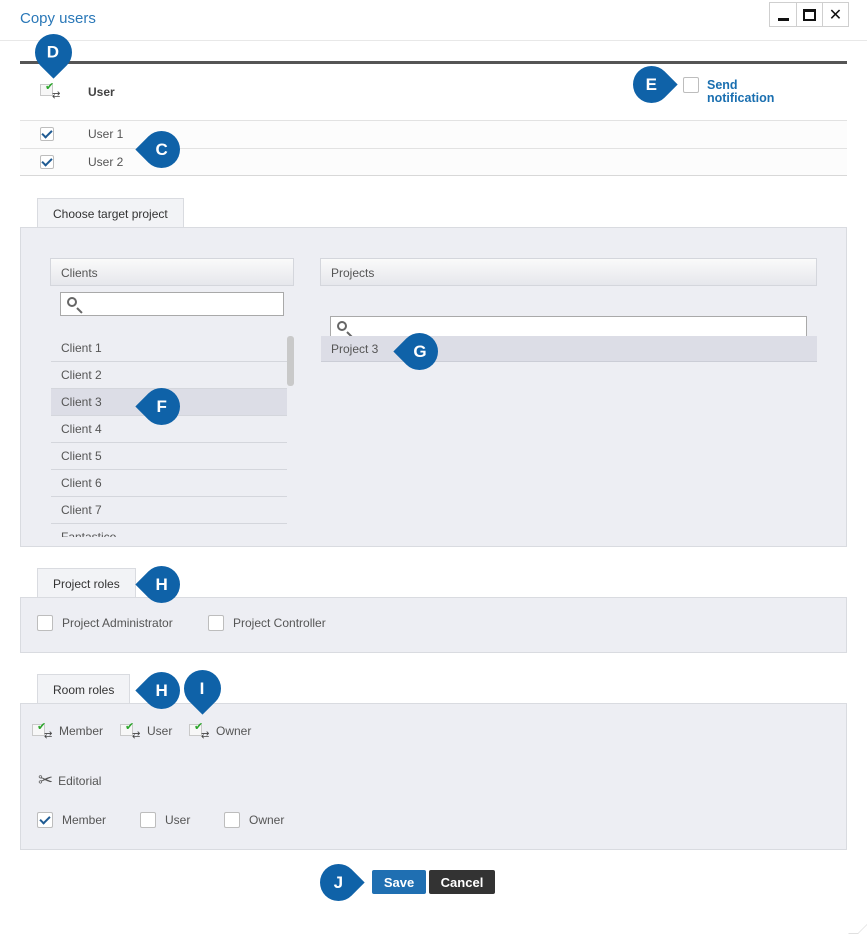 The height and width of the screenshot is (938, 867). What do you see at coordinates (172, 304) in the screenshot?
I see `clients-search-input` at bounding box center [172, 304].